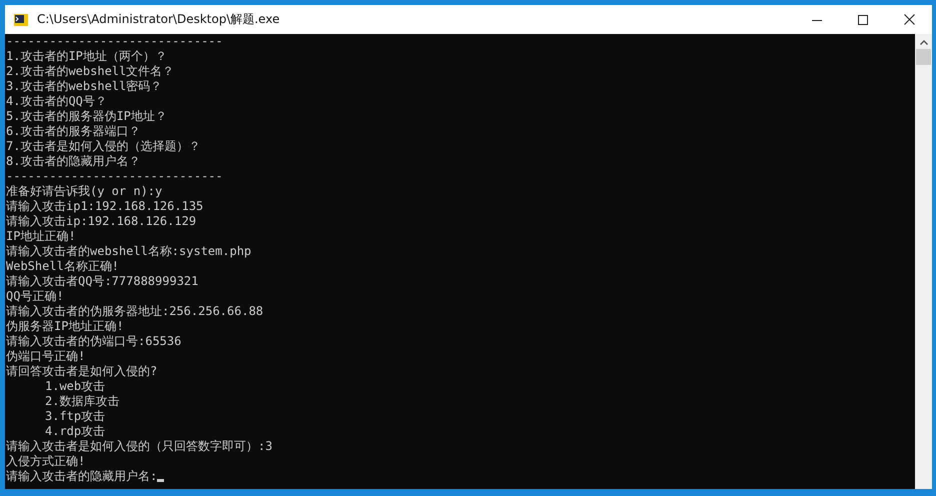  What do you see at coordinates (102, 281) in the screenshot?
I see `console-line: 请输入攻击者QQ号:777888999321` at bounding box center [102, 281].